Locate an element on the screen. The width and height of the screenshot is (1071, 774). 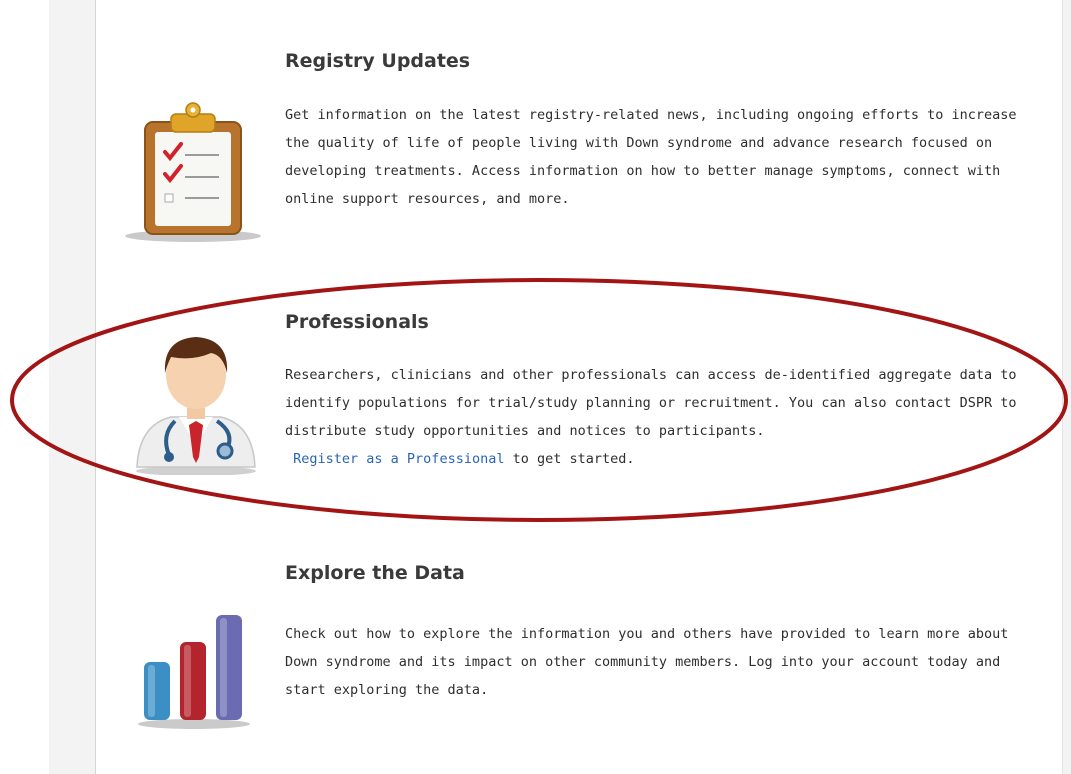
bar-chart-icon is located at coordinates (196, 670).